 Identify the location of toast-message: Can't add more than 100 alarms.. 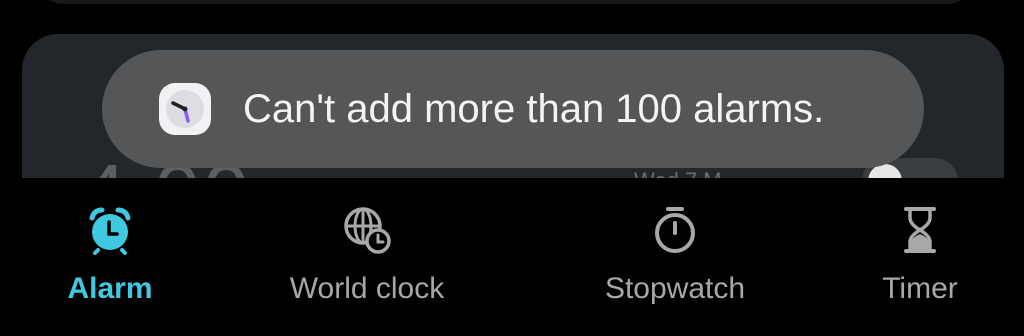
(534, 108).